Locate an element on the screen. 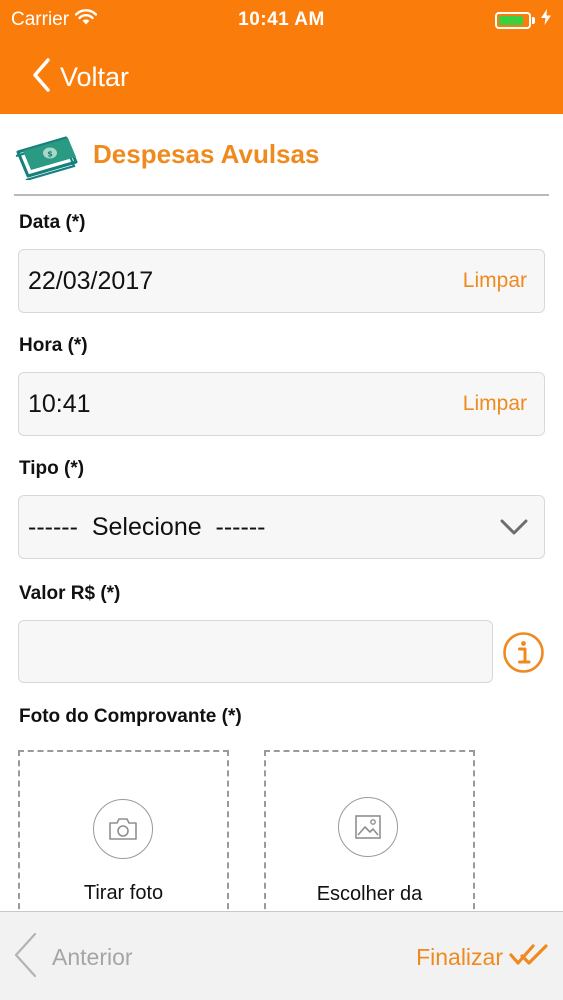 Image resolution: width=563 pixels, height=1000 pixels. navigation-bar: Voltar is located at coordinates (281, 77).